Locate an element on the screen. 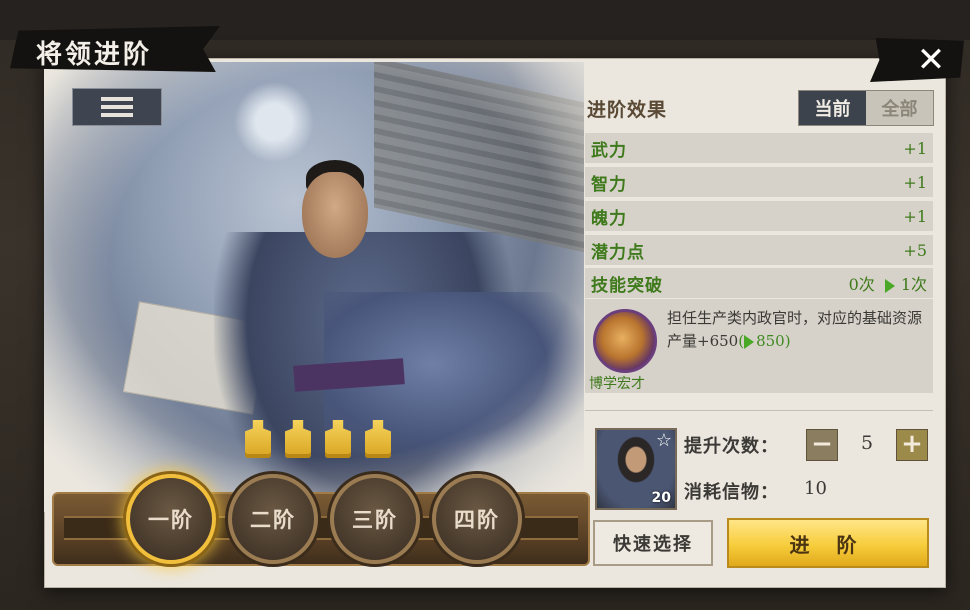  stat-row-intellect: 智力 +1 is located at coordinates (759, 182).